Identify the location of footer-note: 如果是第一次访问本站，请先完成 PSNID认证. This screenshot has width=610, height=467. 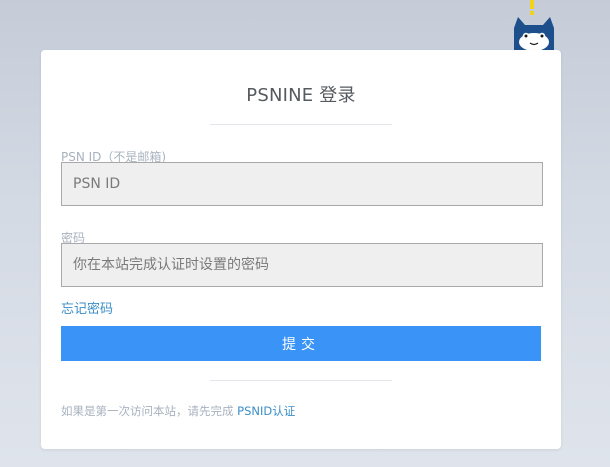
(178, 411).